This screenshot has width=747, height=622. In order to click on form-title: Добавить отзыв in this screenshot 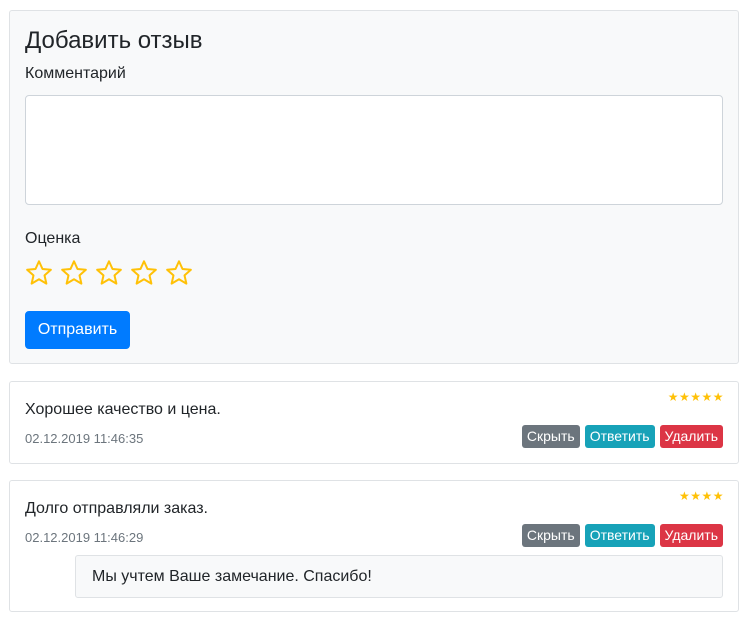, I will do `click(114, 40)`.